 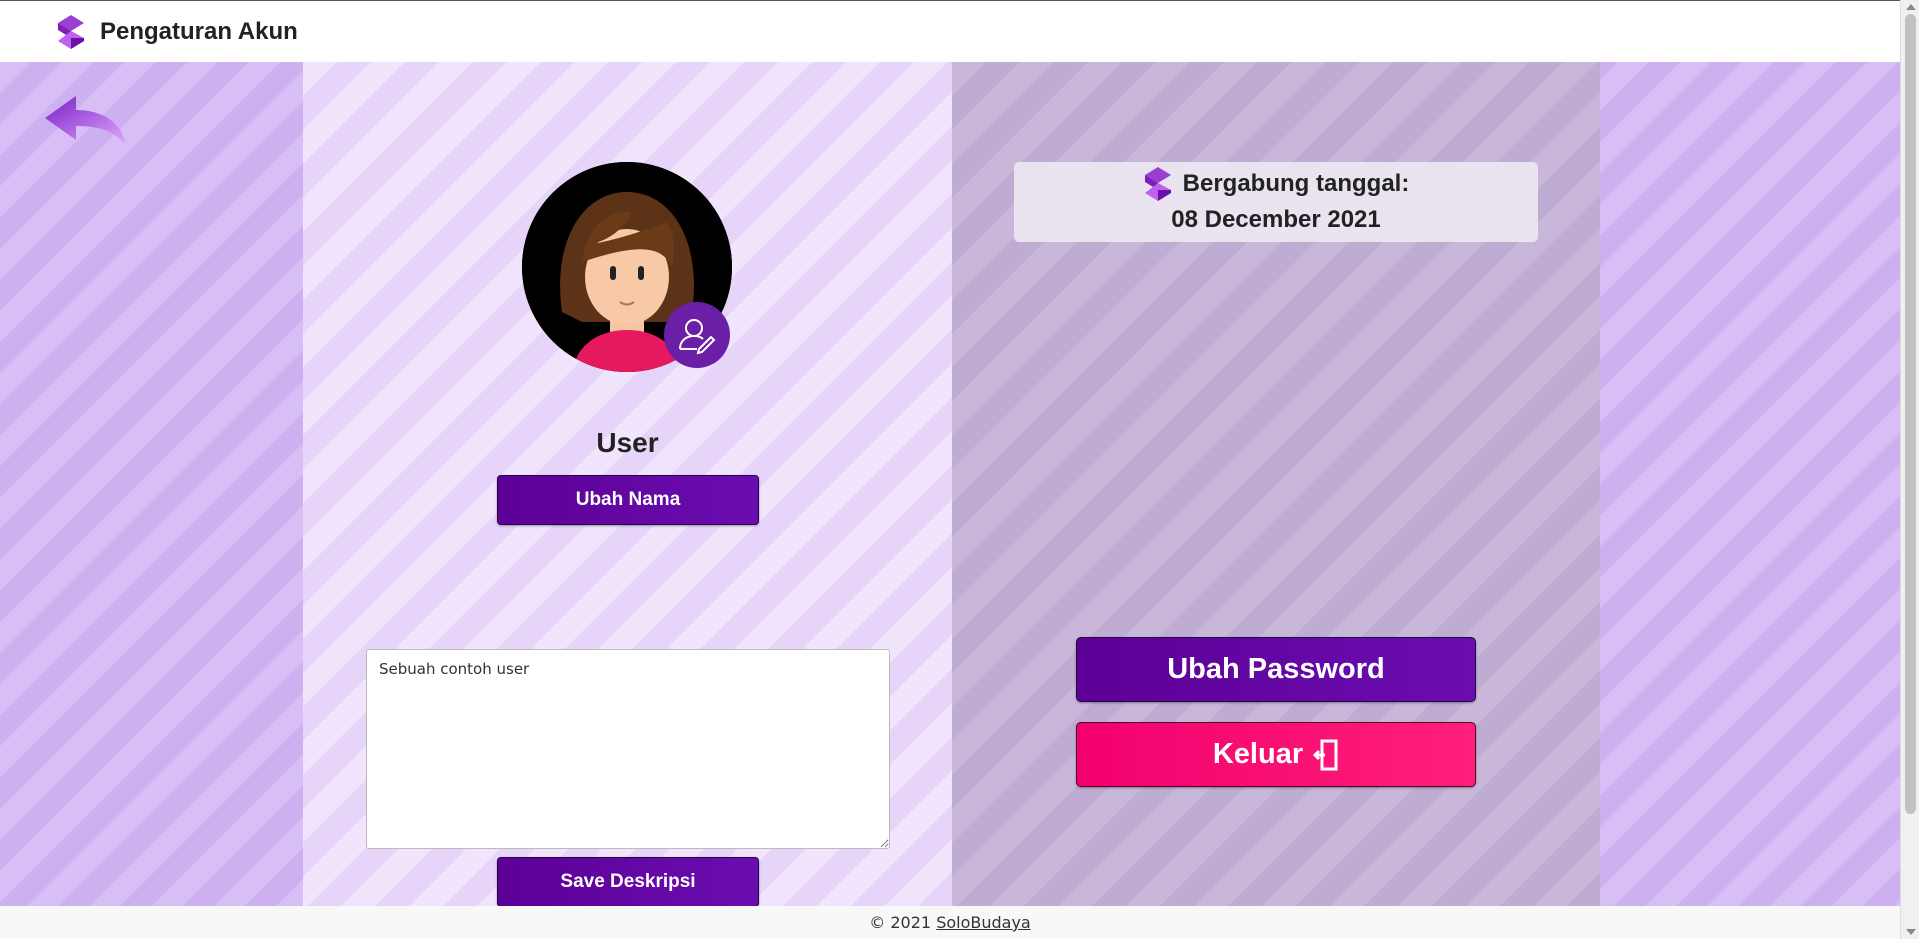 I want to click on username-display: User, so click(x=627, y=442).